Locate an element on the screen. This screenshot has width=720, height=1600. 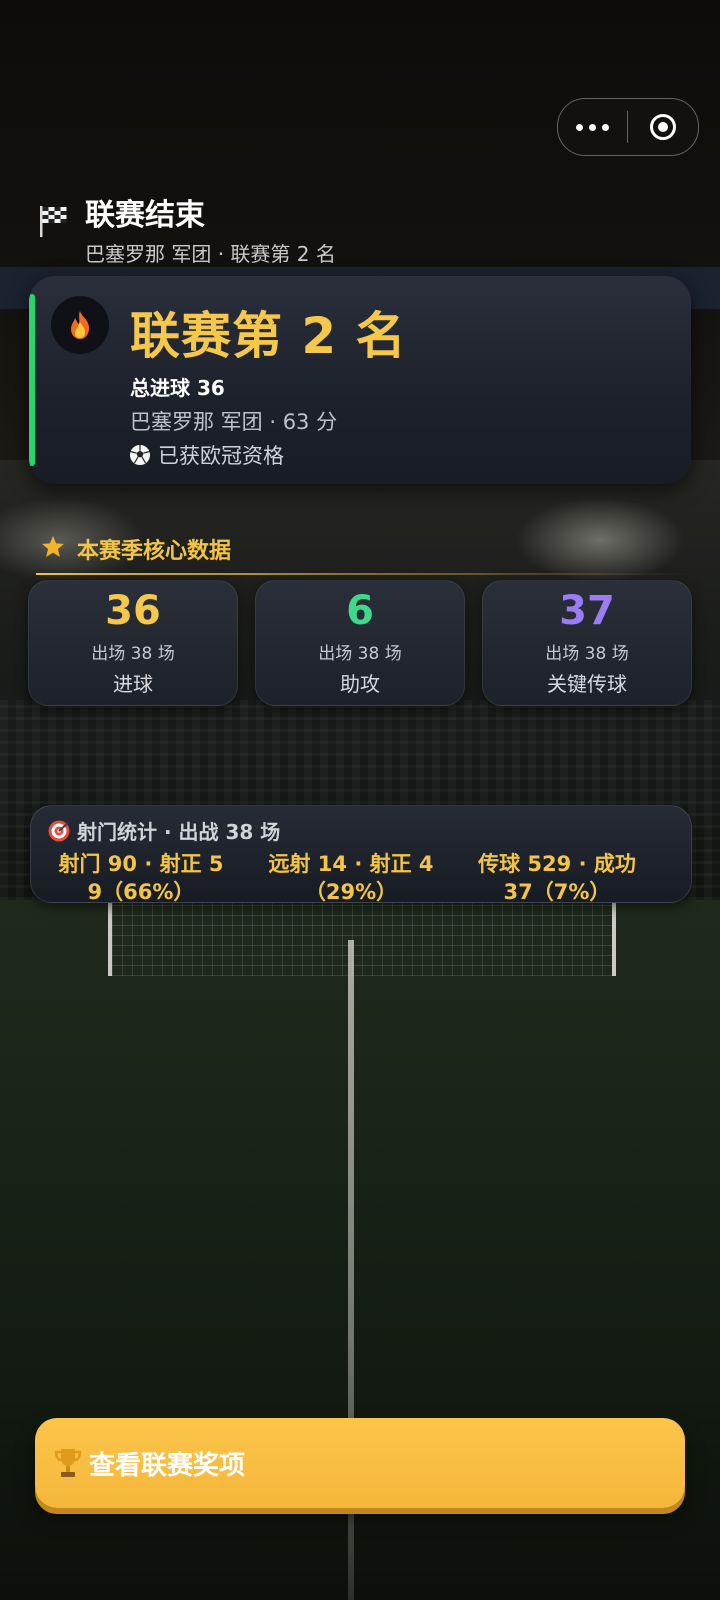
soccer-ball-icon is located at coordinates (140, 455).